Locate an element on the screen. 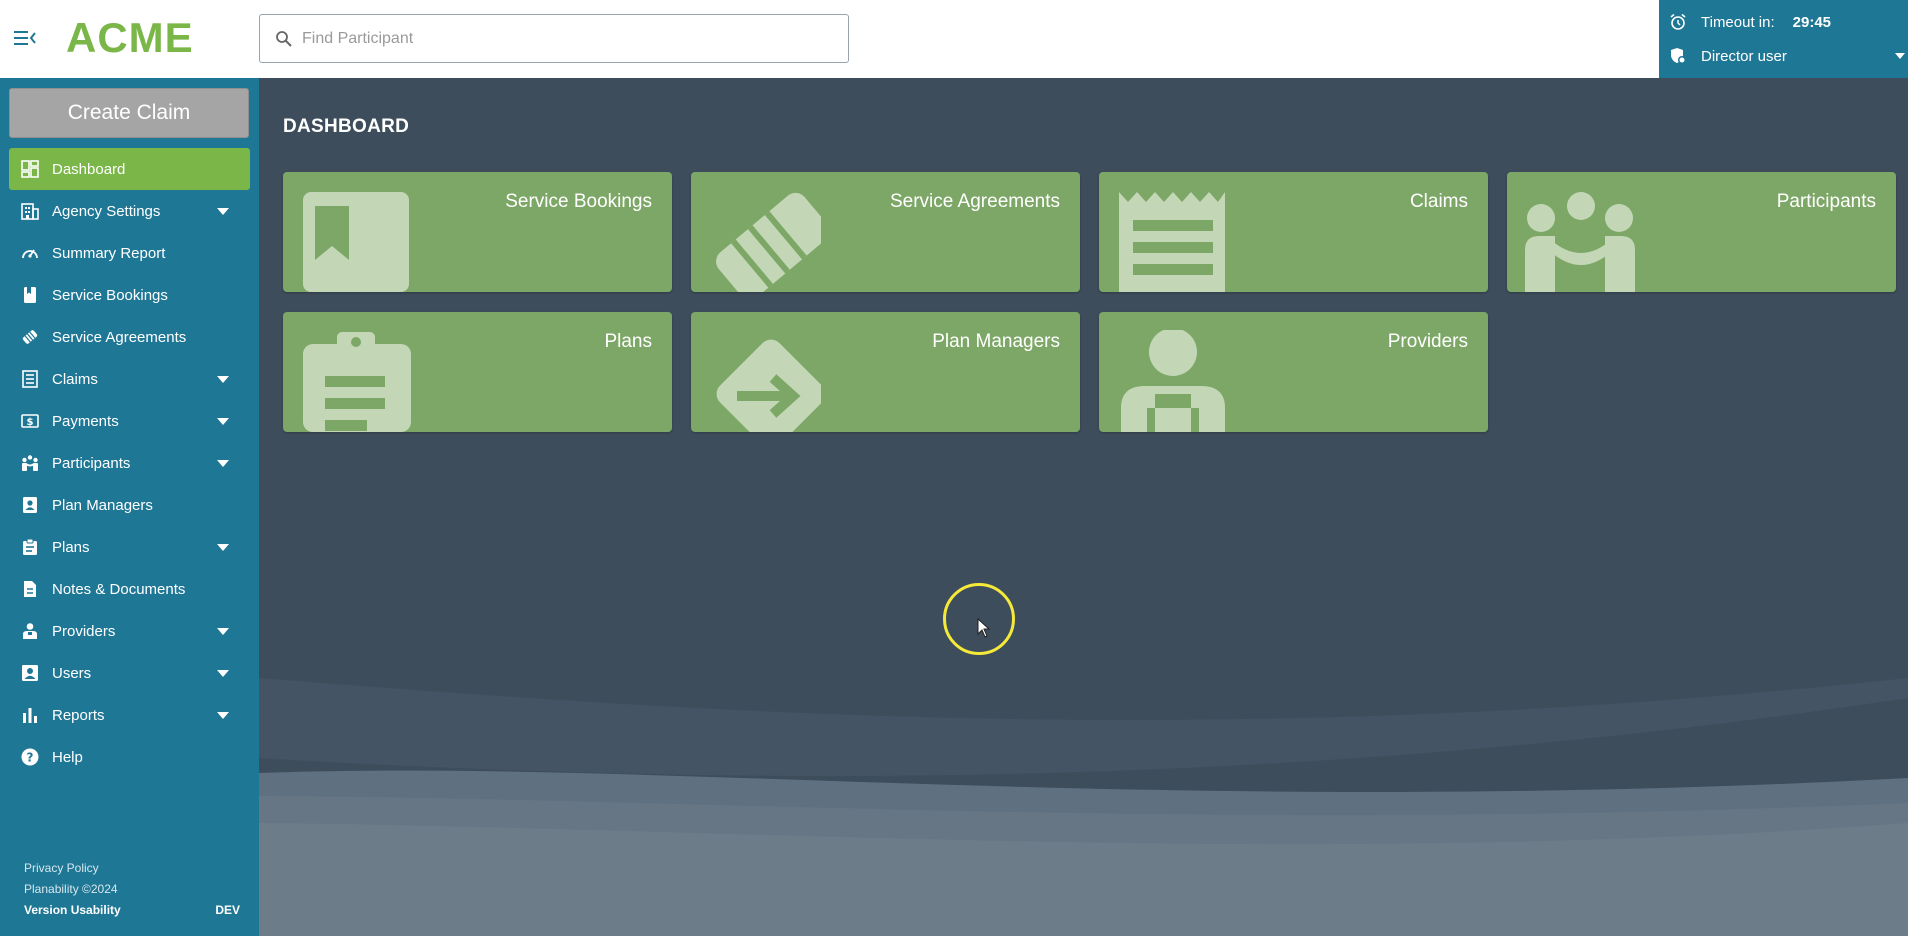  tile-service-agreements: Service Agreements is located at coordinates (885, 232).